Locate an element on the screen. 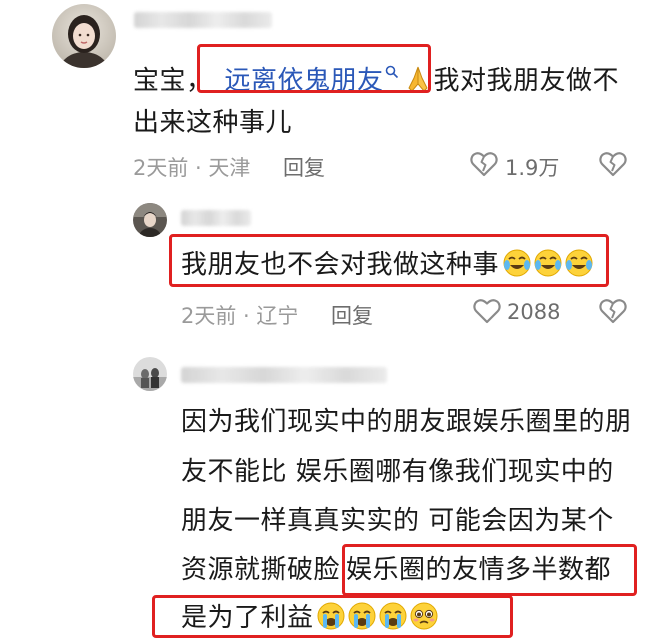 This screenshot has height=638, width=656. comment-text-line-2: 友不能比 娱乐圈哪有像我们现实中的 is located at coordinates (397, 472).